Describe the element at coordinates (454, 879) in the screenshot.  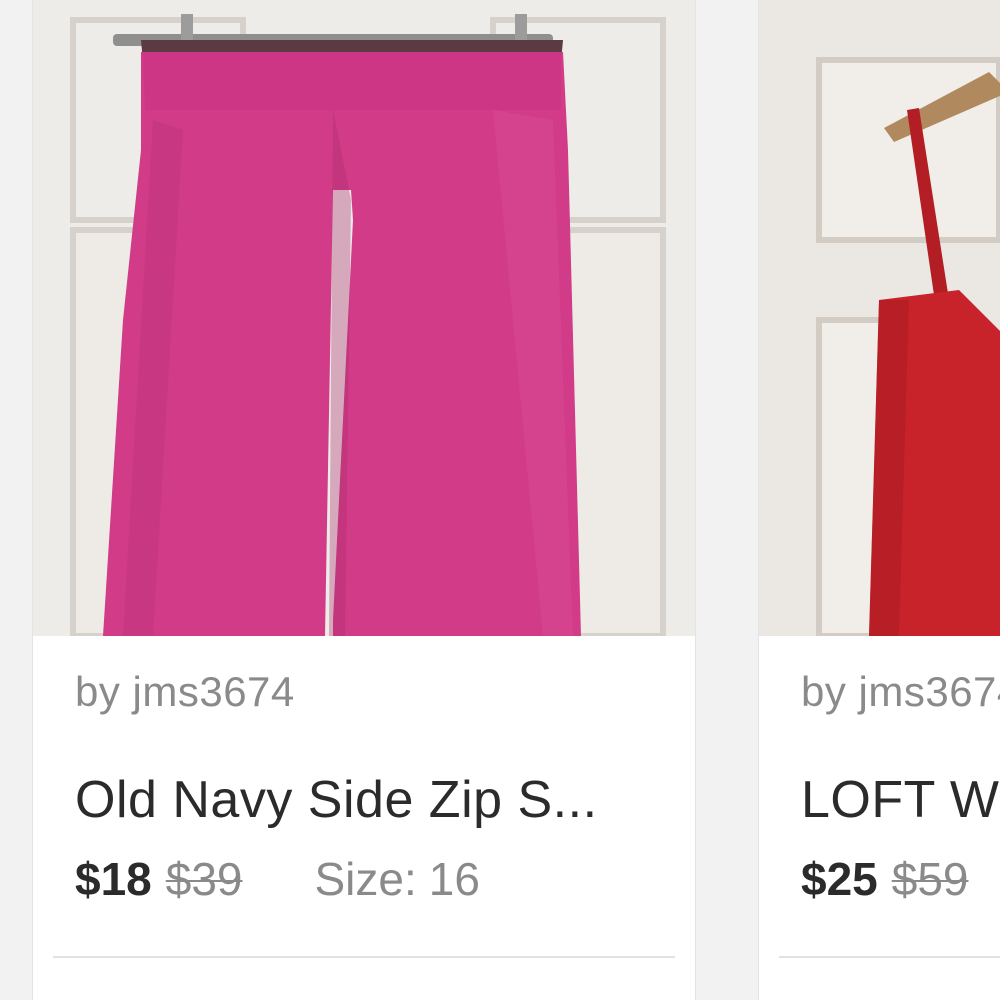
I see `size-value: 16` at that location.